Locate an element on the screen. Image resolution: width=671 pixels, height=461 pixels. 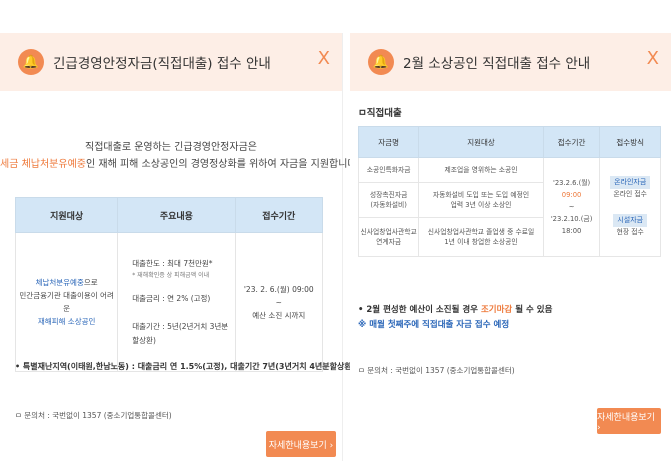
fund-cell: 소공인특화자금 is located at coordinates (388, 170).